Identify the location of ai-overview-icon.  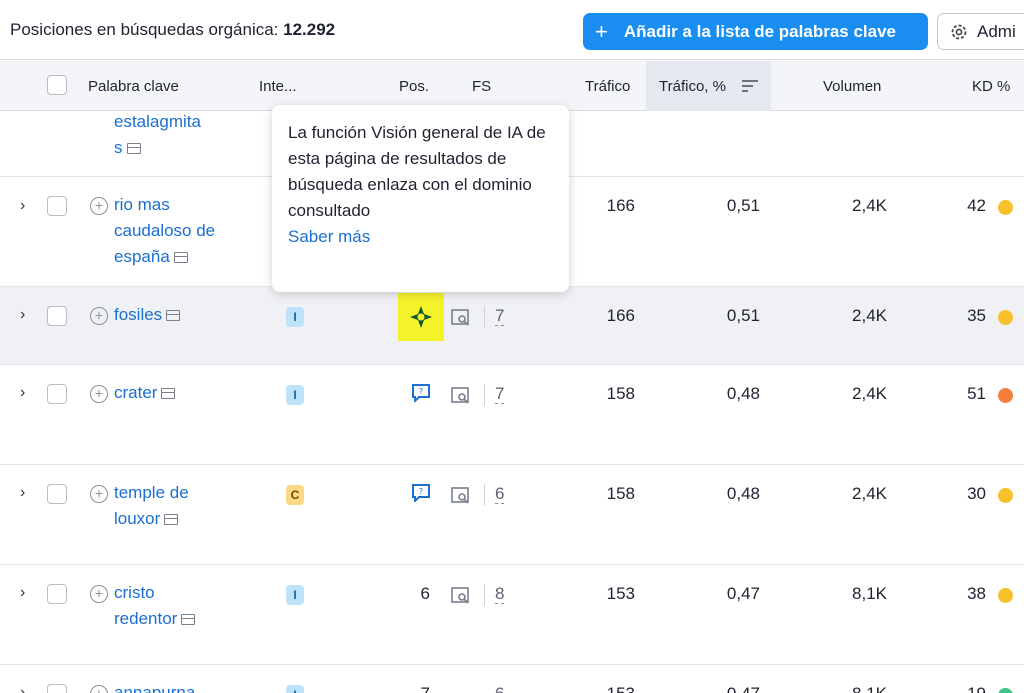
(421, 317).